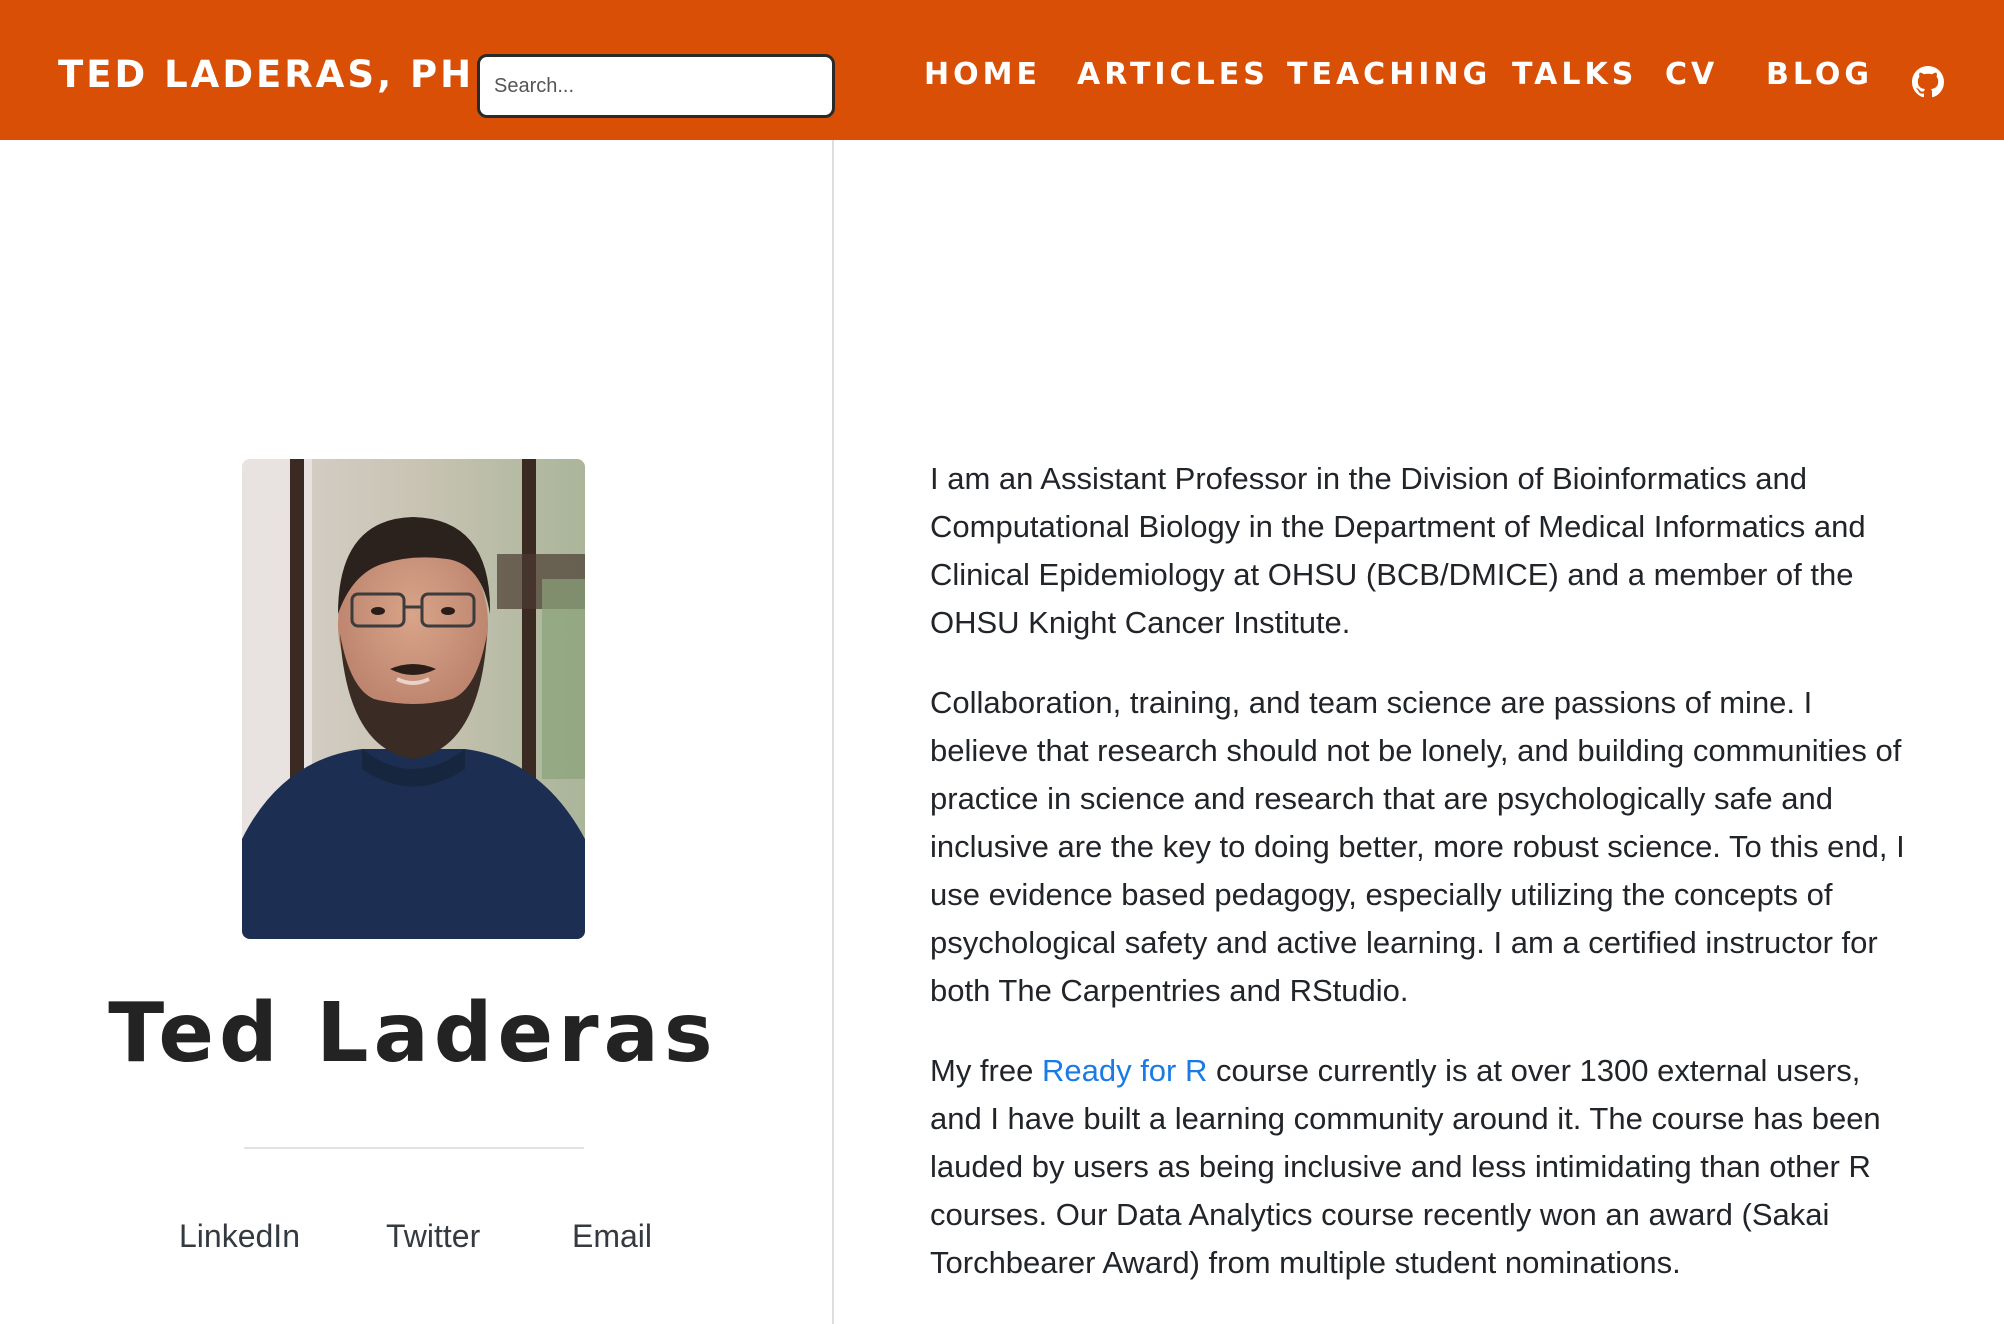  What do you see at coordinates (1389, 75) in the screenshot?
I see `nav-teaching-link: TEACHING` at bounding box center [1389, 75].